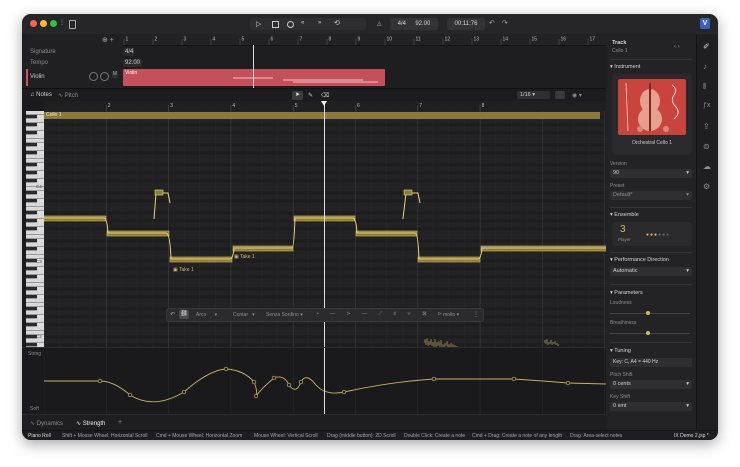  Describe the element at coordinates (34, 409) in the screenshot. I see `soft-label: Soft` at that location.